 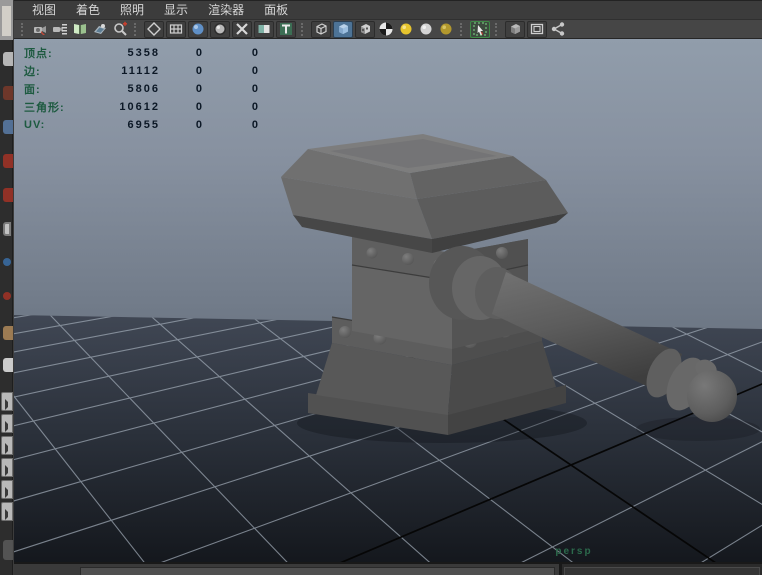 I want to click on hud-value-total: 10612, so click(x=139, y=107).